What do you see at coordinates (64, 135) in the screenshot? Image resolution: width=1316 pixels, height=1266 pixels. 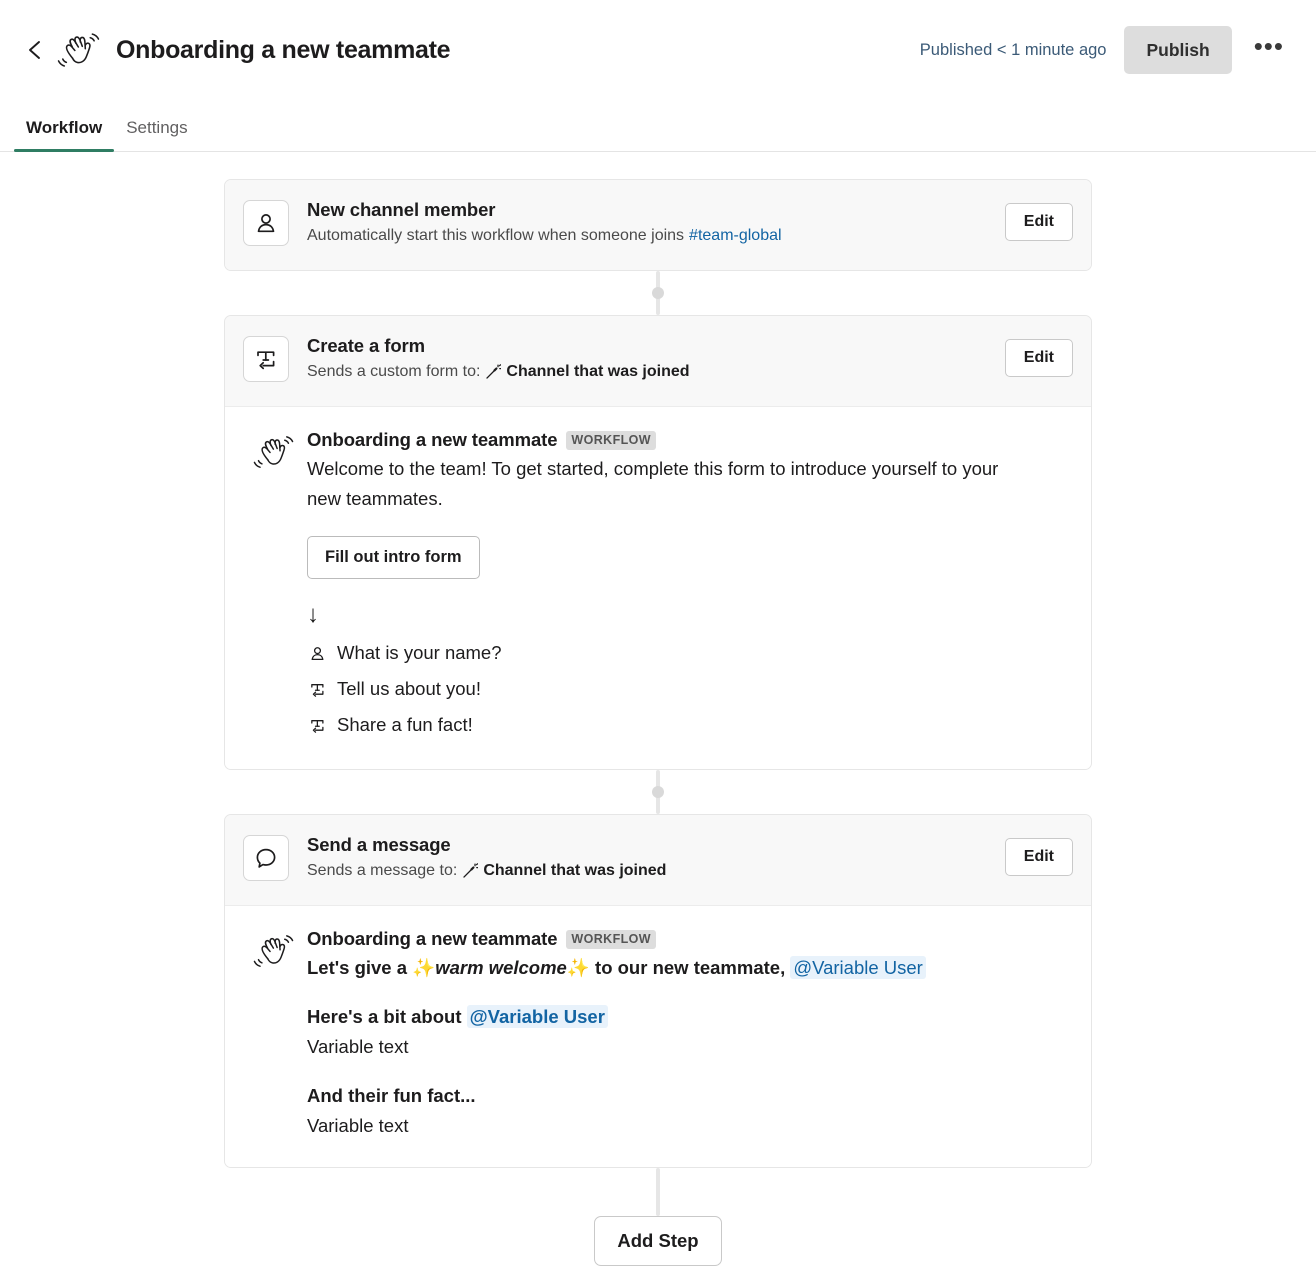 I see `tab-workflow: Workflow` at bounding box center [64, 135].